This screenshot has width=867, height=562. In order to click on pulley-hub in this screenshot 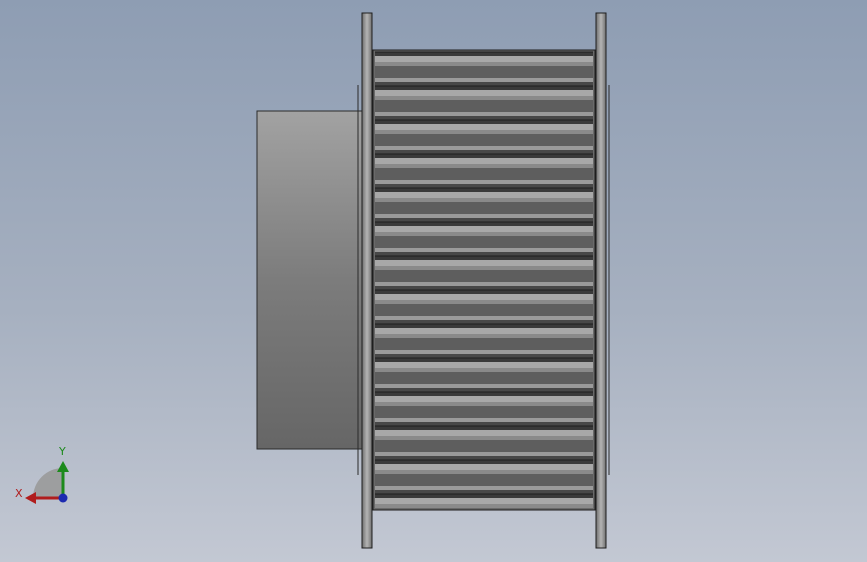, I will do `click(310, 280)`.